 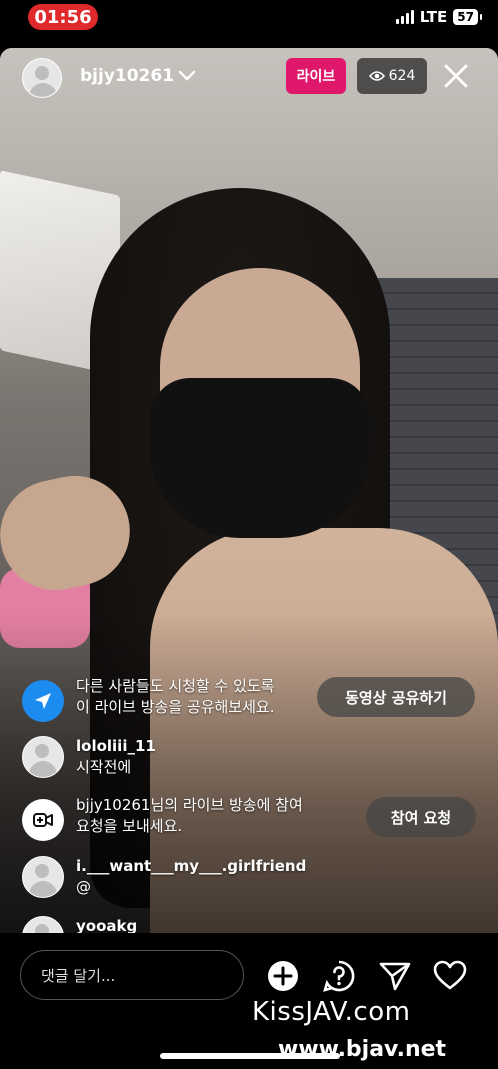 What do you see at coordinates (249, 1002) in the screenshot?
I see `bottom-bar: 댓글 달기... KissJAV.com www.bjav.net` at bounding box center [249, 1002].